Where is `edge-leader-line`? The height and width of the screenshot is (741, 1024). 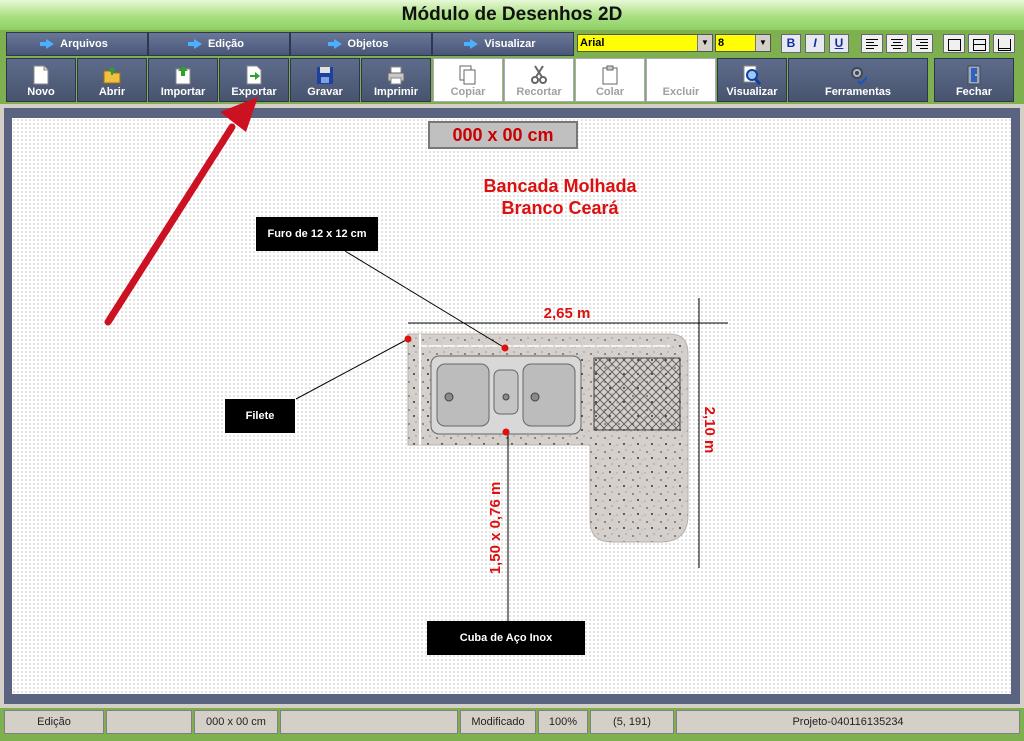
edge-leader-line is located at coordinates (352, 369).